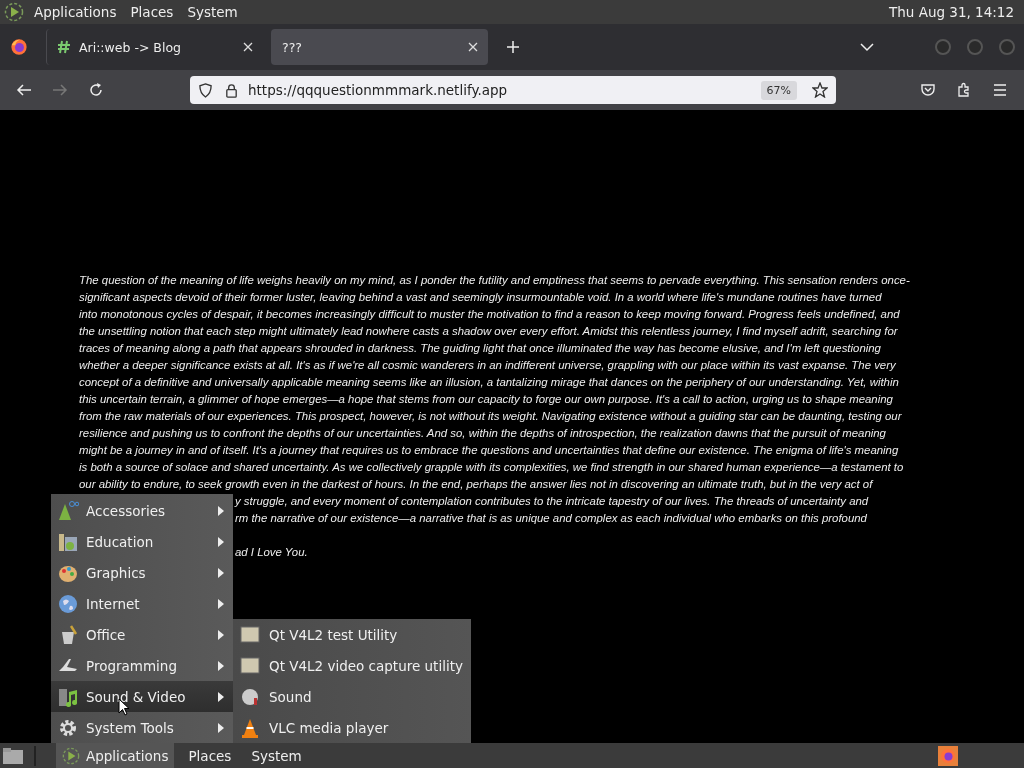 Image resolution: width=1024 pixels, height=768 pixels. Describe the element at coordinates (231, 90) in the screenshot. I see `lock-icon` at that location.